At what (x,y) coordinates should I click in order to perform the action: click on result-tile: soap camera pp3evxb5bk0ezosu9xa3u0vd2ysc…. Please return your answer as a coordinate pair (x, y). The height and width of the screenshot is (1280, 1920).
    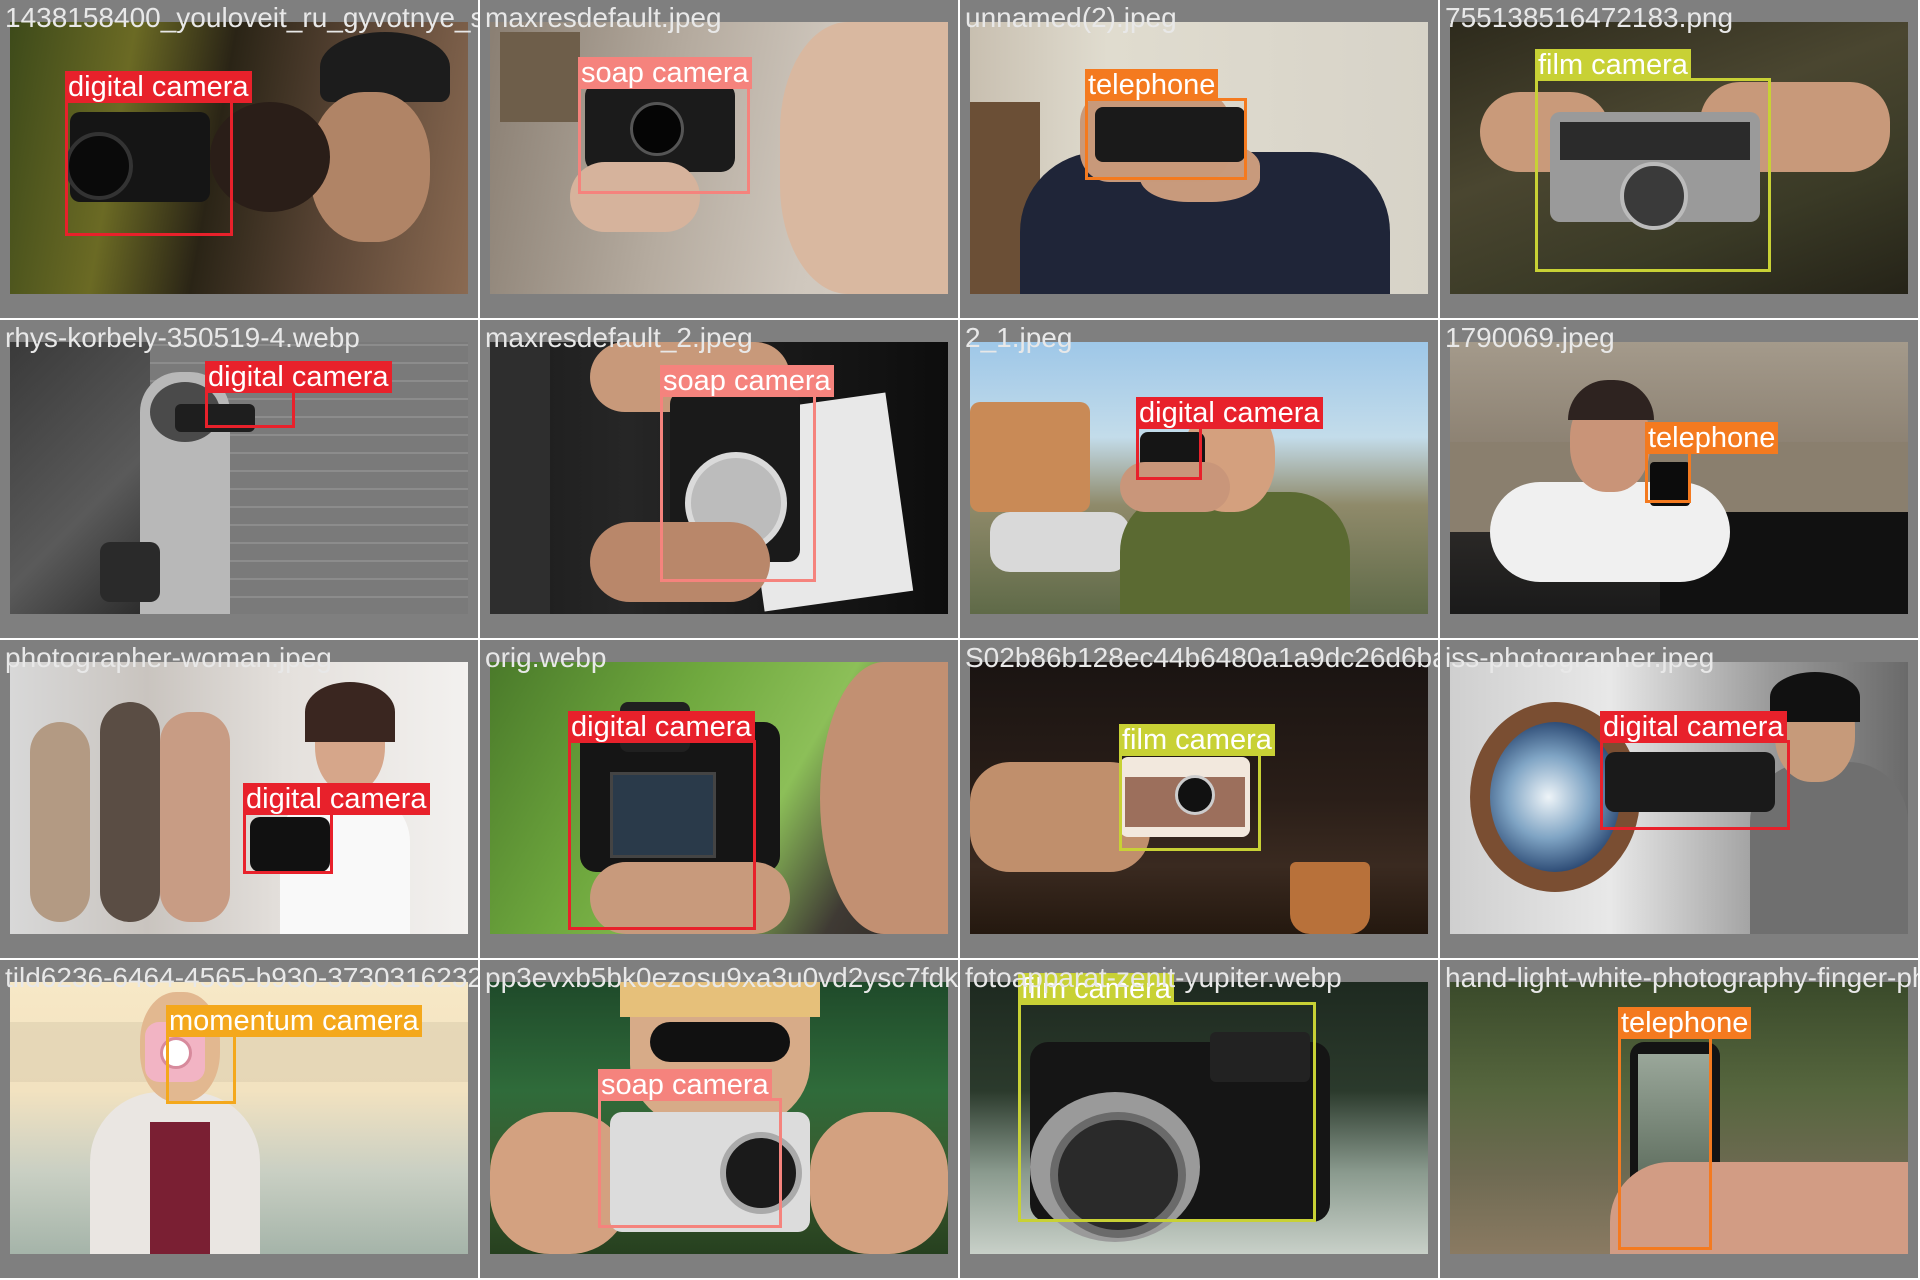
    Looking at the image, I should click on (720, 1120).